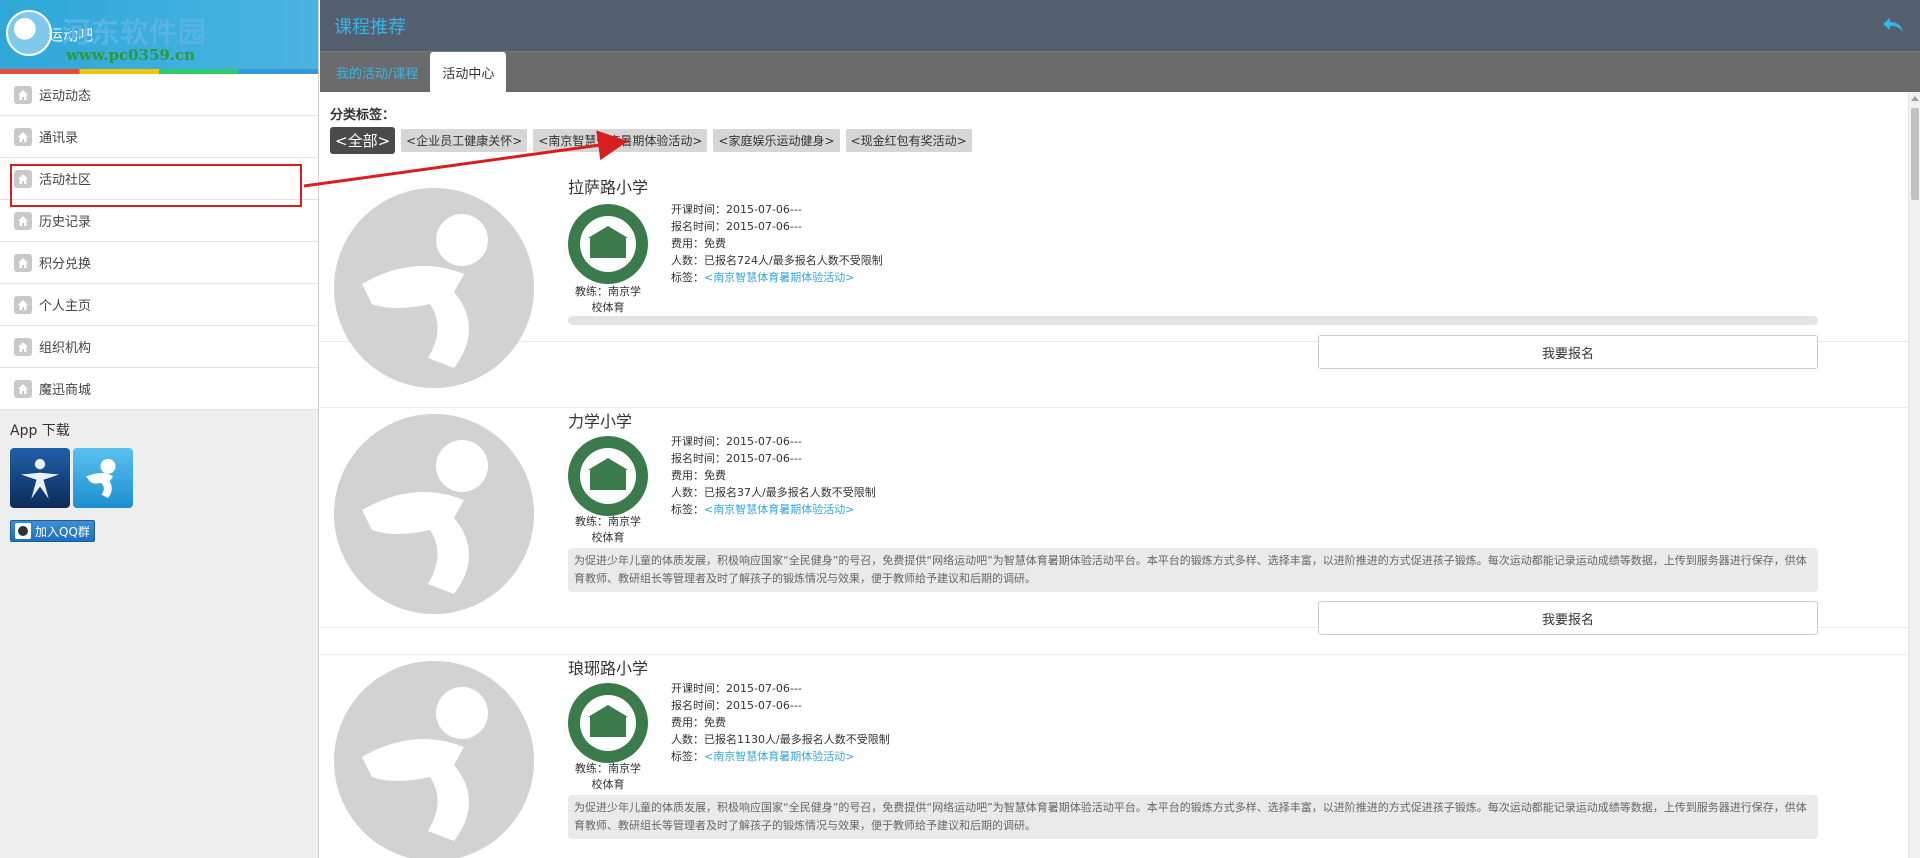 The width and height of the screenshot is (1920, 858). Describe the element at coordinates (59, 138) in the screenshot. I see `sidebar-item-label: 通讯录` at that location.